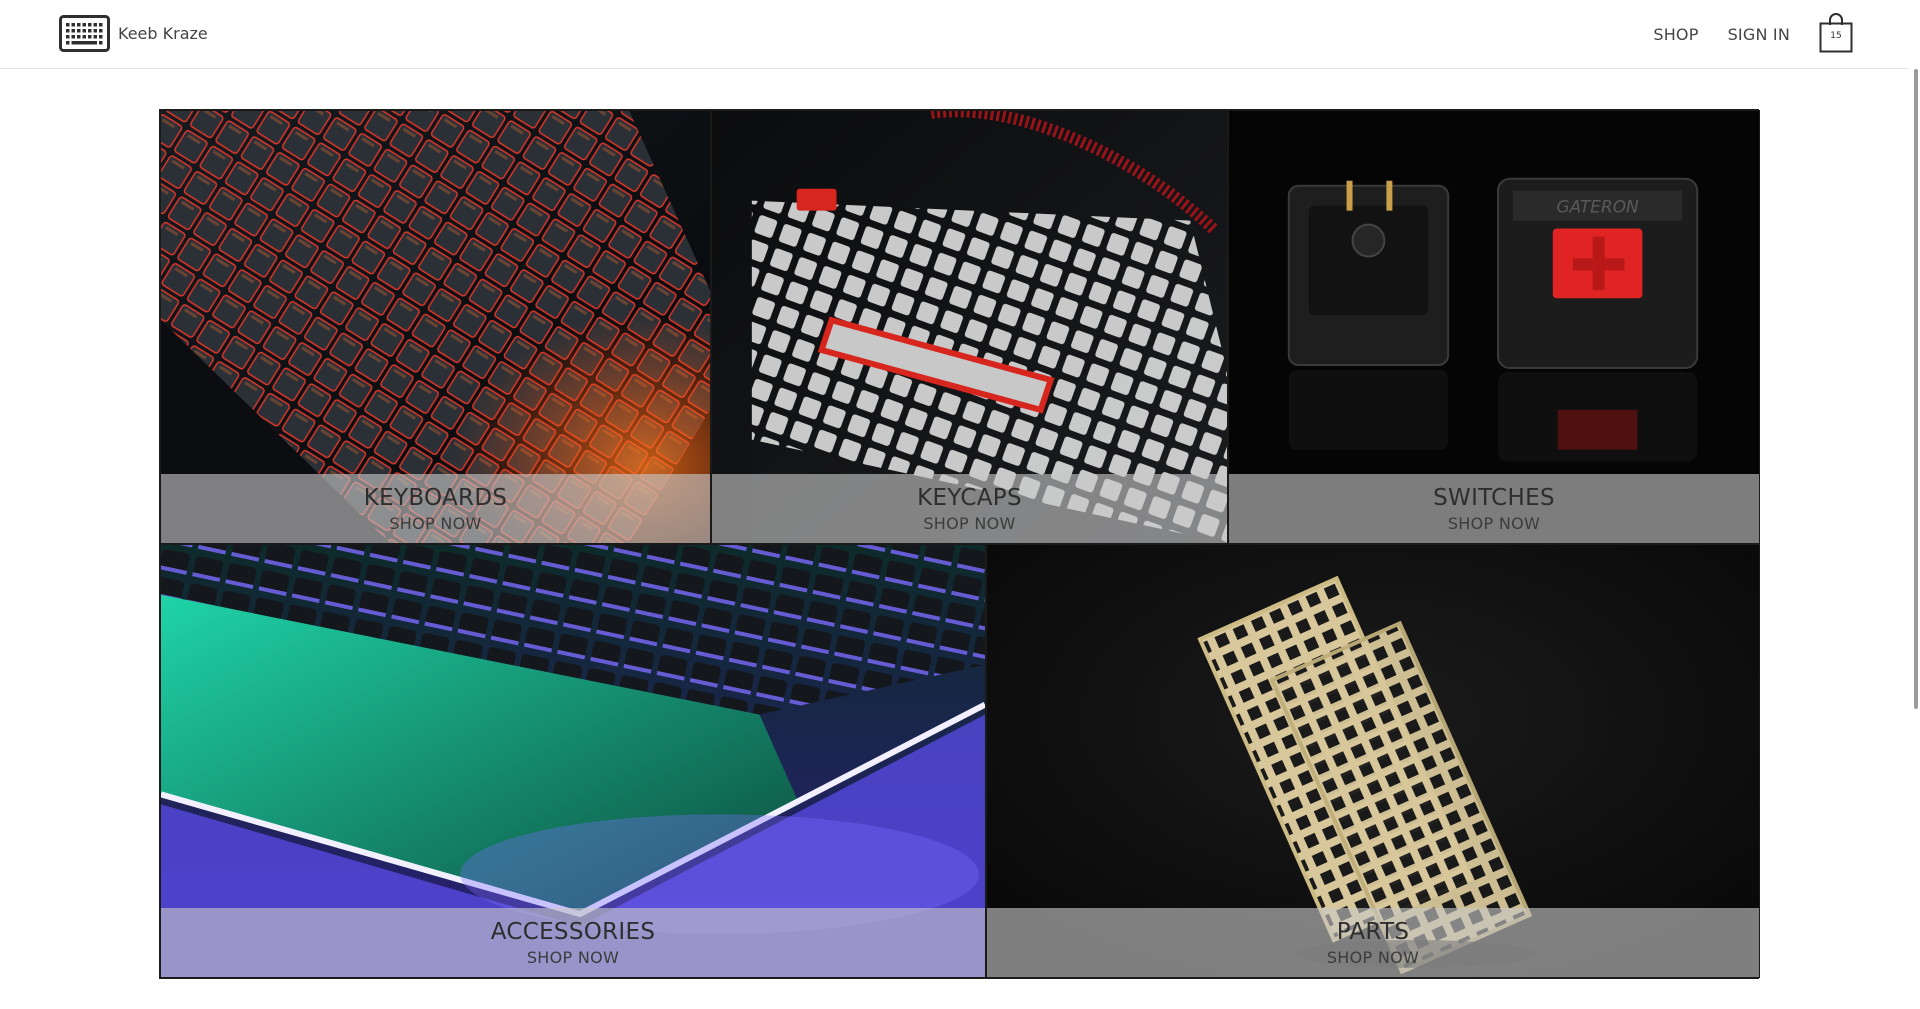  I want to click on category-title: KEYCAPS, so click(969, 498).